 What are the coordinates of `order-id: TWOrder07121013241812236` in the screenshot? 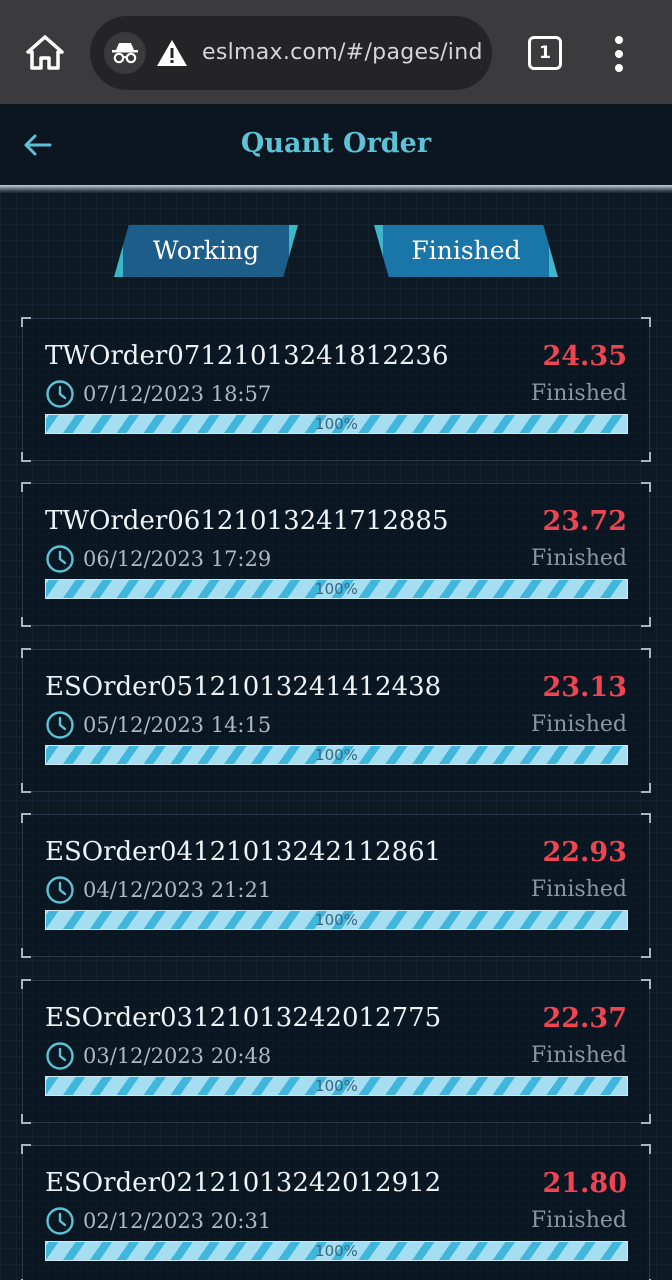 It's located at (247, 356).